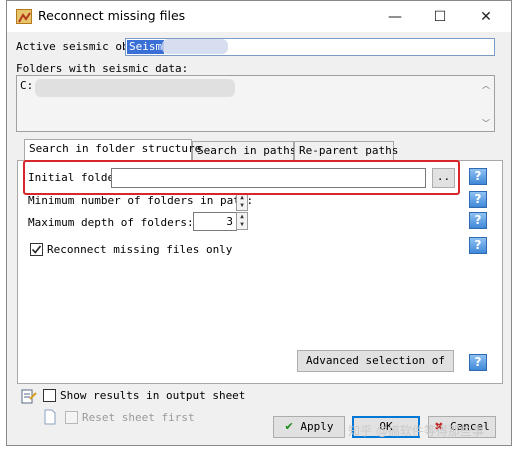  Describe the element at coordinates (310, 47) in the screenshot. I see `active-seismic-field: Seism` at that location.